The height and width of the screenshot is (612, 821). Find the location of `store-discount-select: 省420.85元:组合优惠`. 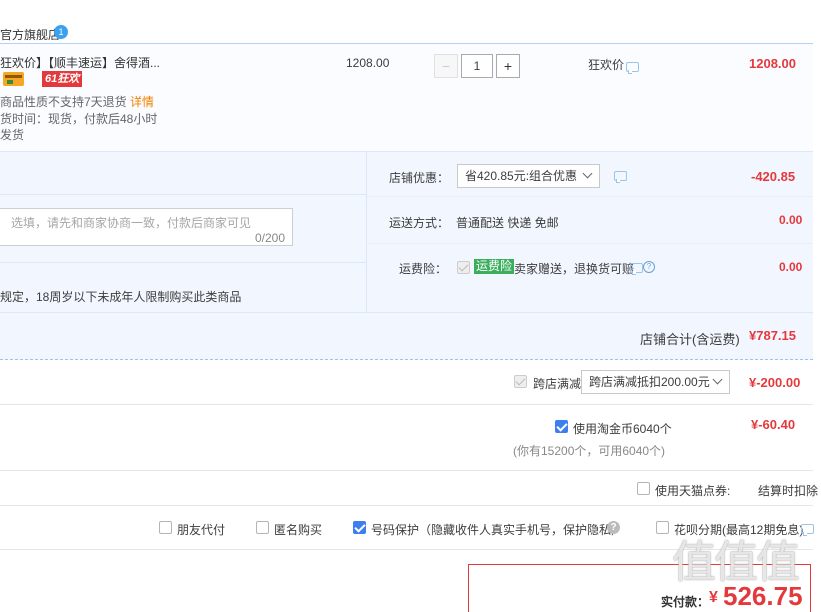

store-discount-select: 省420.85元:组合优惠 is located at coordinates (528, 176).